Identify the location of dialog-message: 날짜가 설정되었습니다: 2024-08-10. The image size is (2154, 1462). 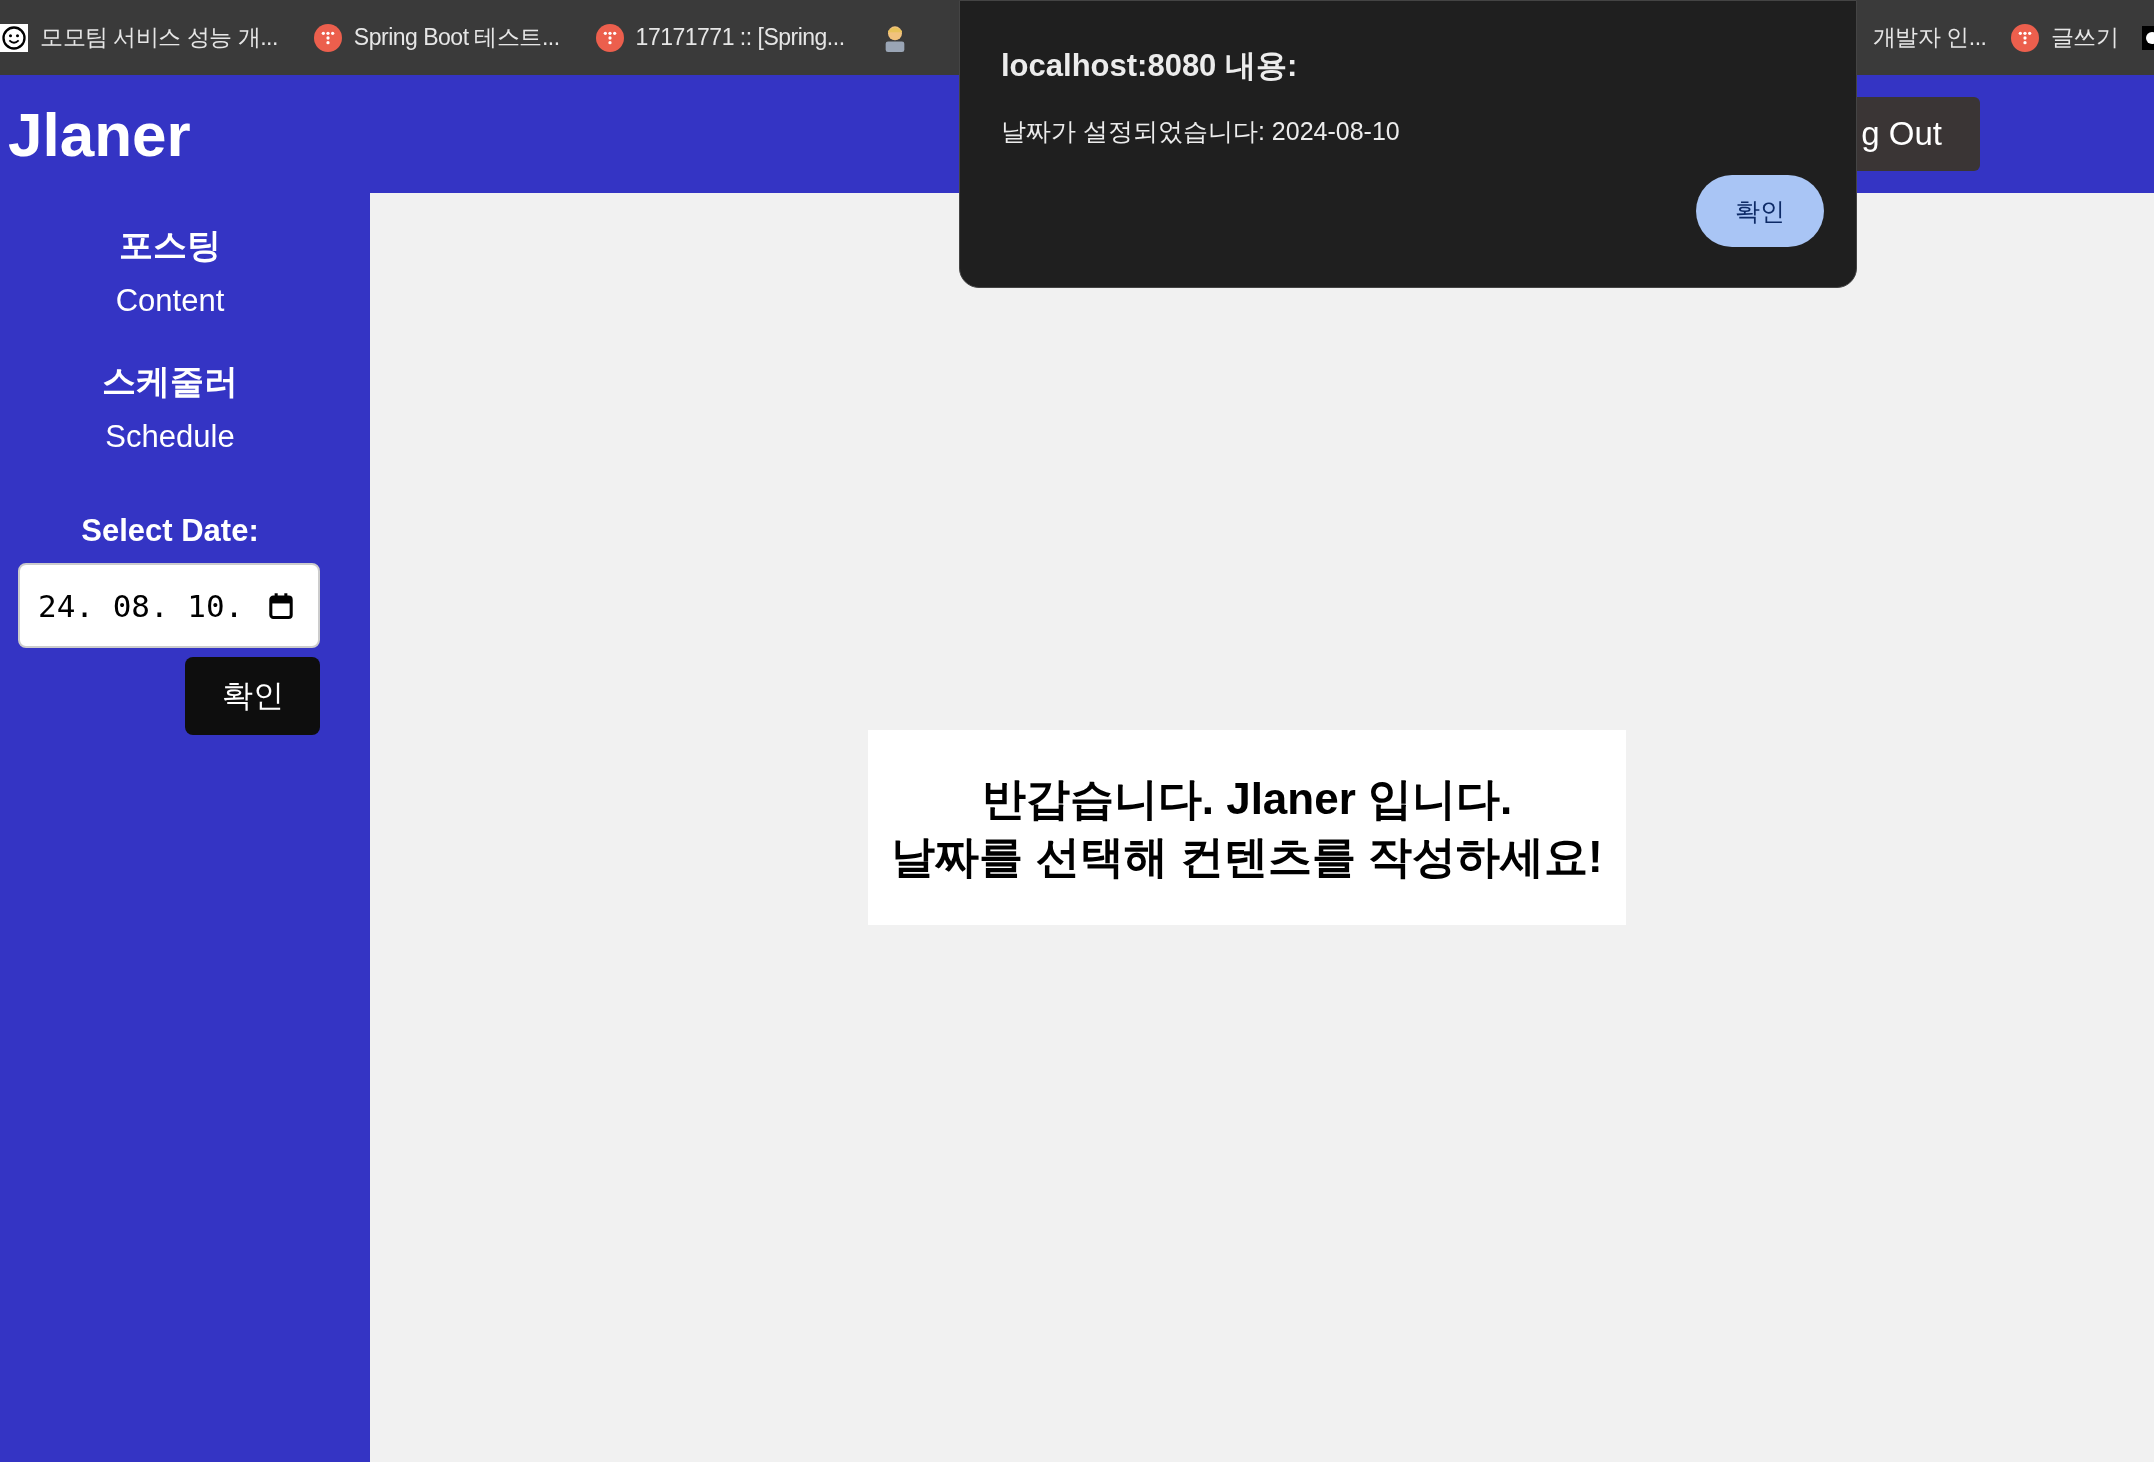
(1201, 131).